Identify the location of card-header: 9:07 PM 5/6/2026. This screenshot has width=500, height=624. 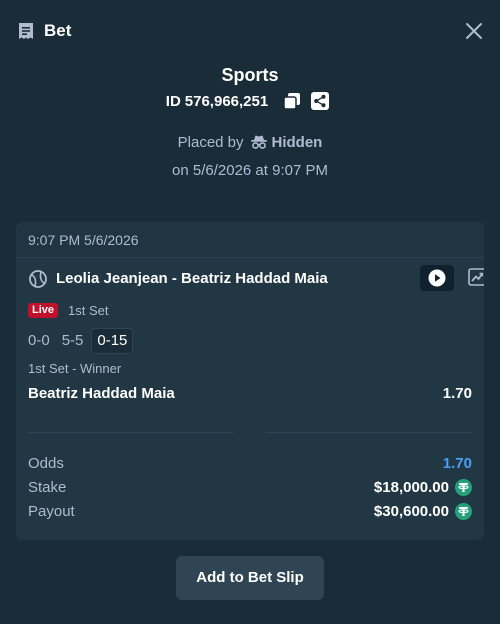
(250, 240).